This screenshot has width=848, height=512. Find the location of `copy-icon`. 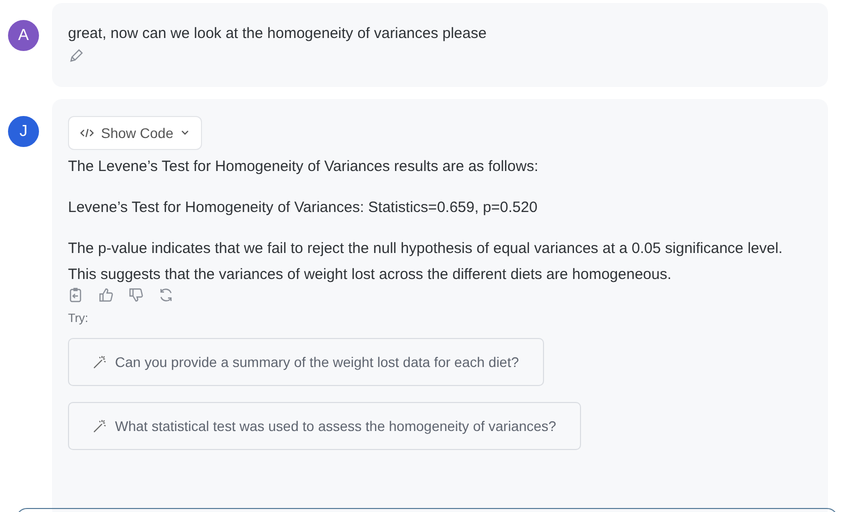

copy-icon is located at coordinates (76, 295).